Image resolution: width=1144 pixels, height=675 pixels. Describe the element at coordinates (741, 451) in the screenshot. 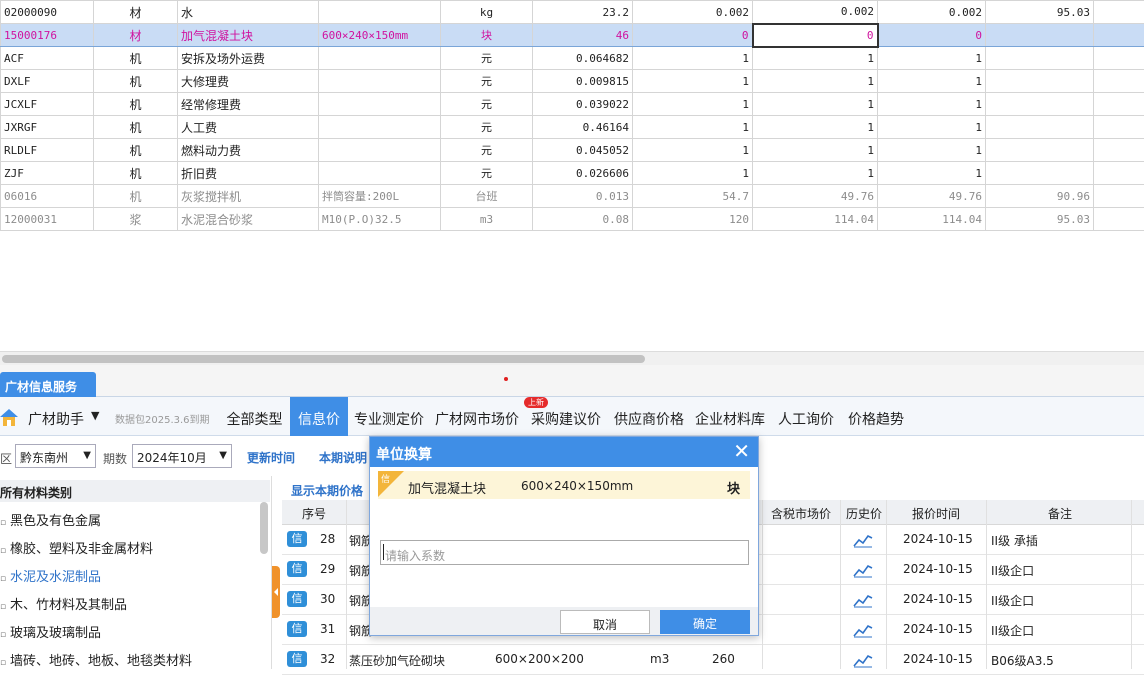

I see `close-icon: ✕` at that location.